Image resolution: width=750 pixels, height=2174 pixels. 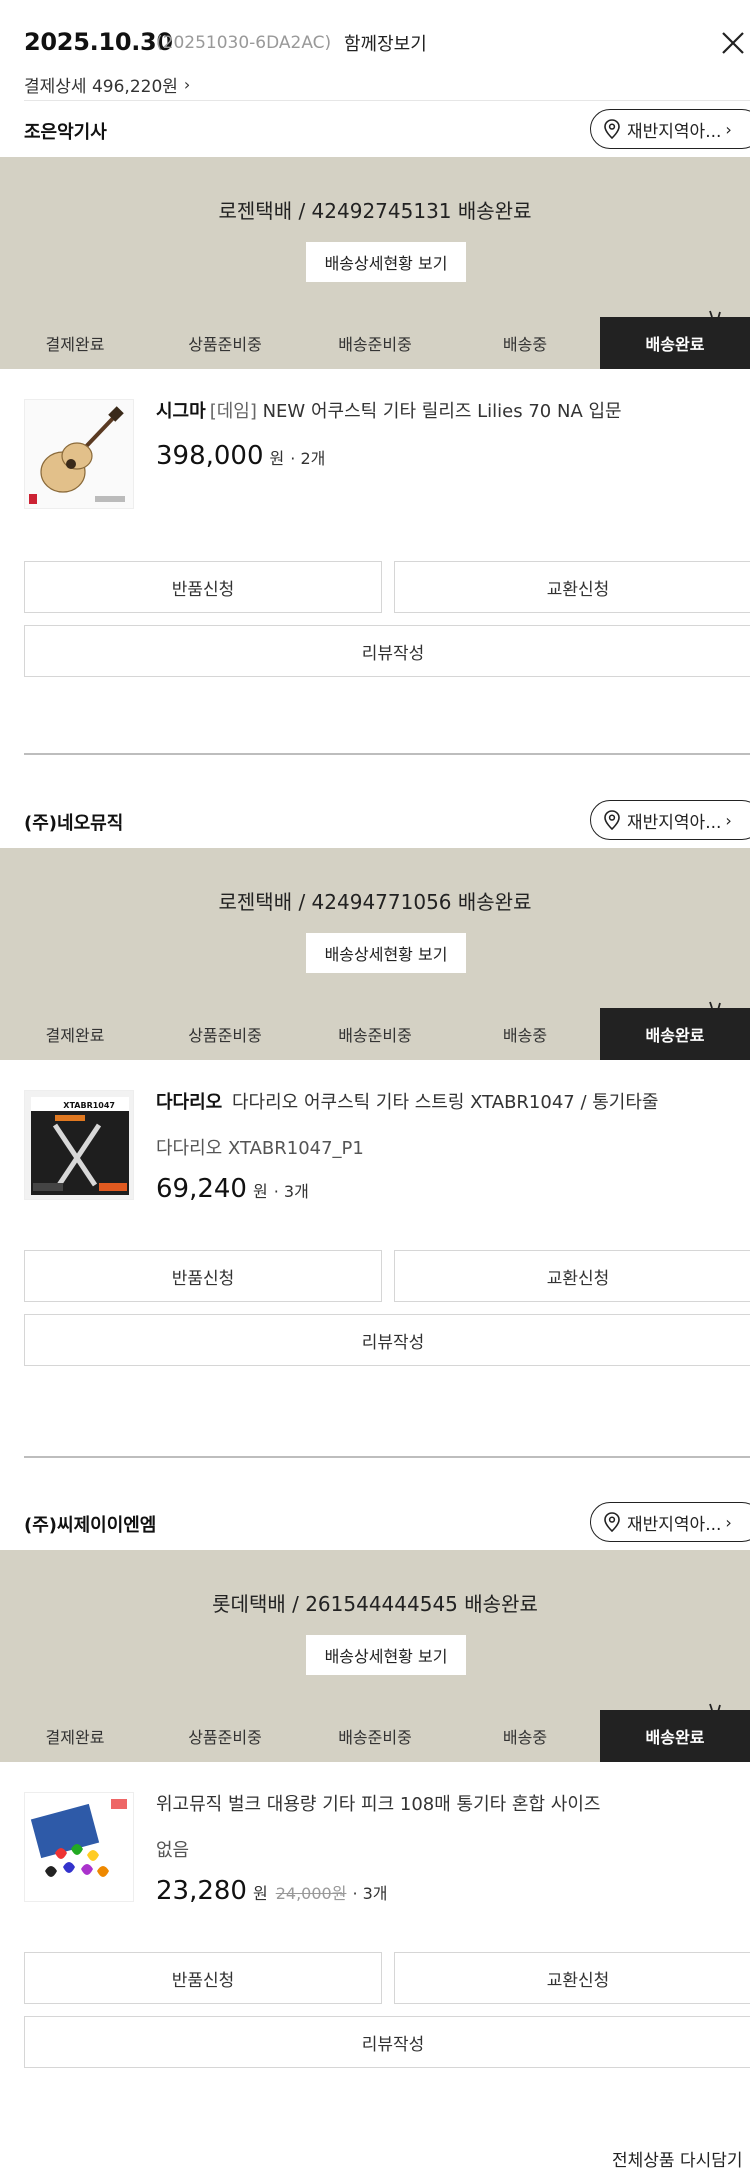 I want to click on product-brand: 시그마, so click(x=181, y=411).